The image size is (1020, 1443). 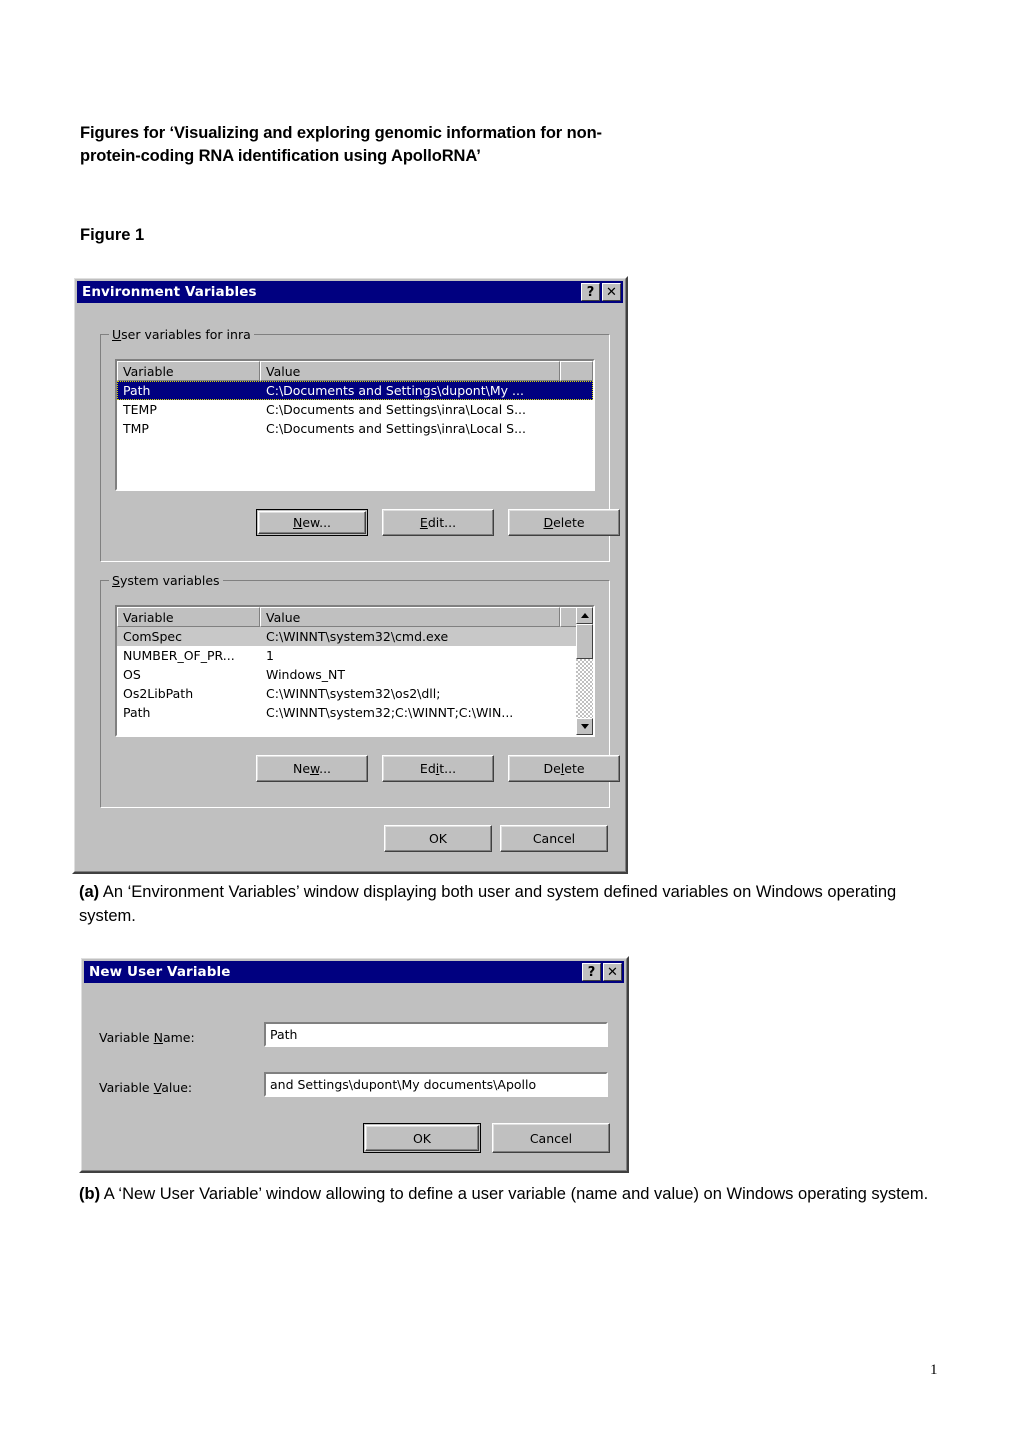 What do you see at coordinates (117, 334) in the screenshot?
I see `user-variables-legend-accel: U` at bounding box center [117, 334].